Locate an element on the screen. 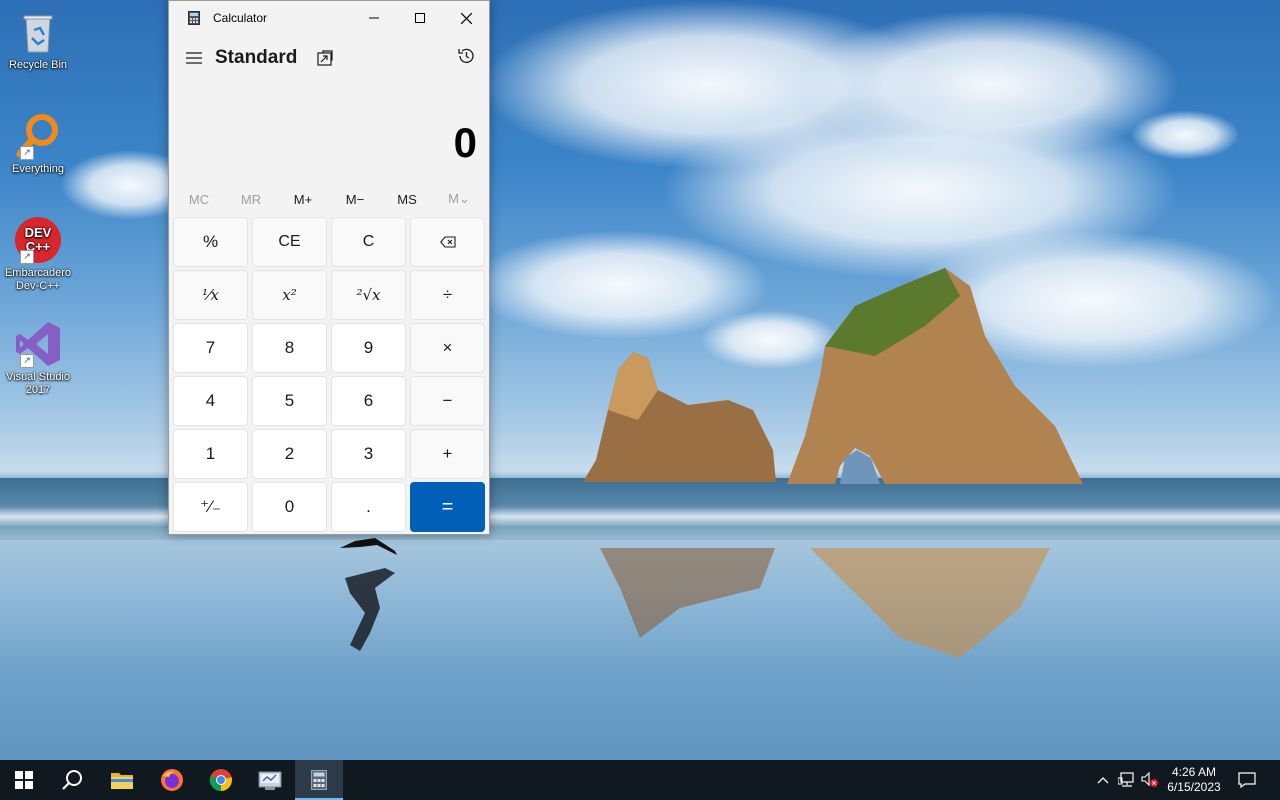 The image size is (1280, 800). app-icon is located at coordinates (270, 780).